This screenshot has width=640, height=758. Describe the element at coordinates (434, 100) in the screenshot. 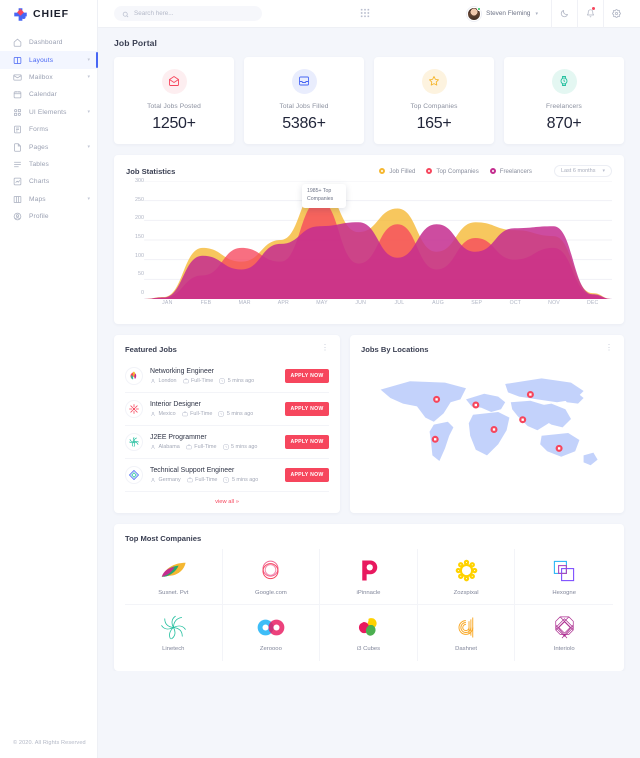

I see `stat-card-top-companies: Top Companies 165+` at that location.